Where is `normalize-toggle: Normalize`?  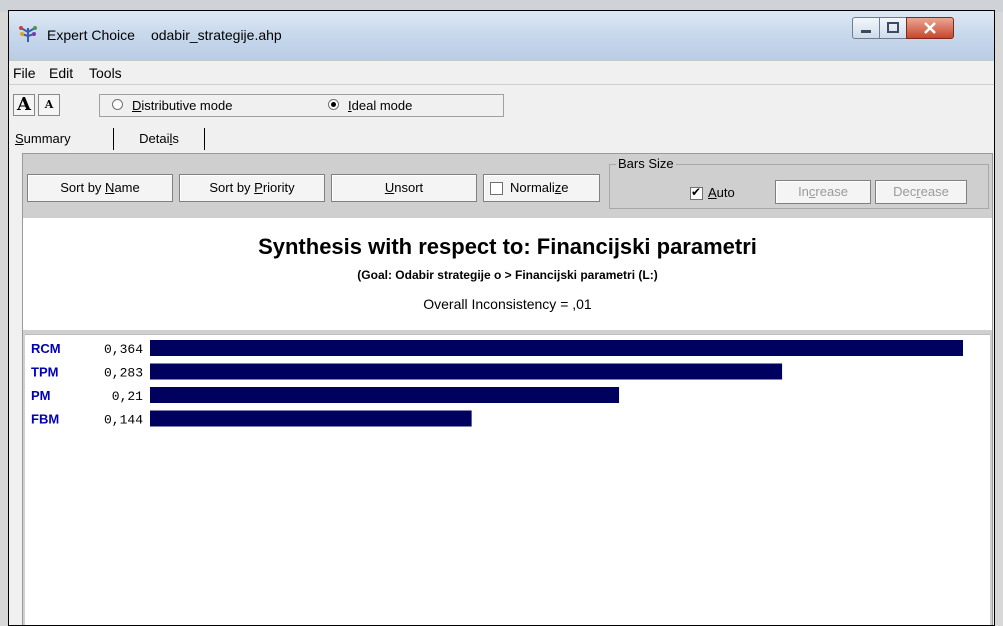
normalize-toggle: Normalize is located at coordinates (541, 188).